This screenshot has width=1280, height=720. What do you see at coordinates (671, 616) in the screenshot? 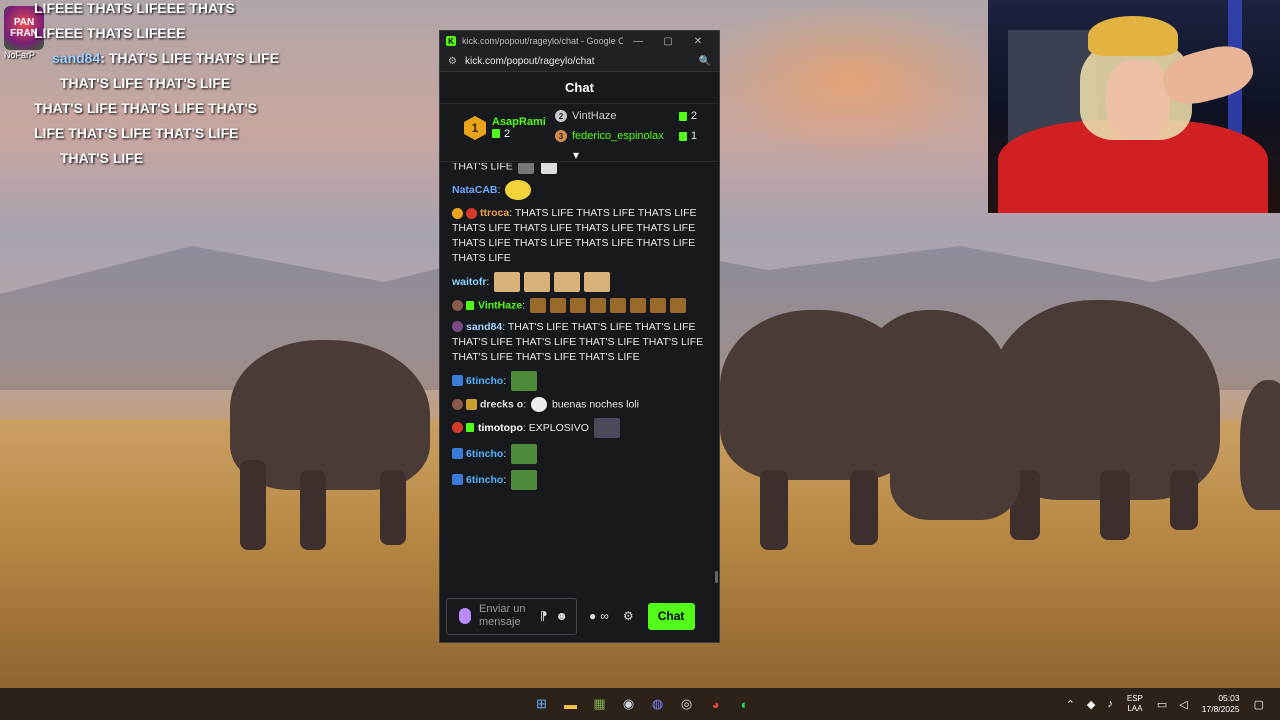
I see `send-chat-button: Chat` at bounding box center [671, 616].